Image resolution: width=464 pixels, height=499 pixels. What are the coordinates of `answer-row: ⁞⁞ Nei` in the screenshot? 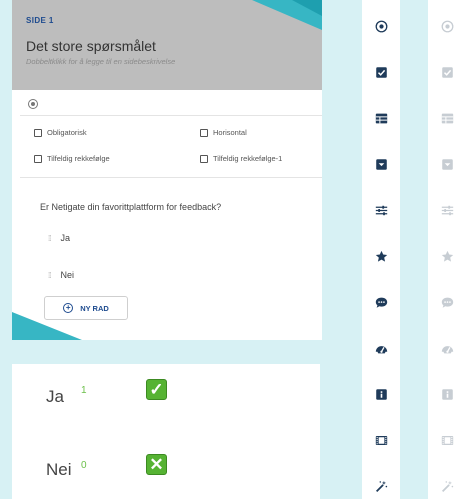 It's located at (61, 275).